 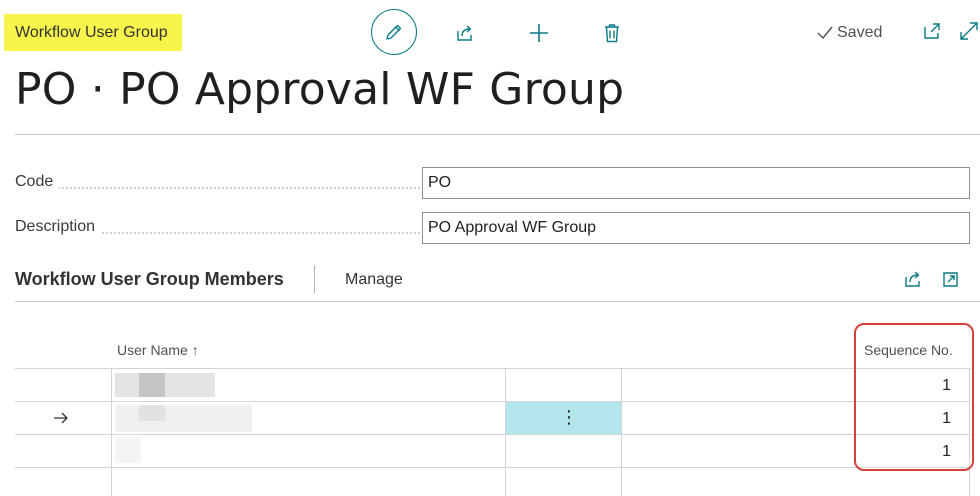 I want to click on popout-button, so click(x=934, y=33).